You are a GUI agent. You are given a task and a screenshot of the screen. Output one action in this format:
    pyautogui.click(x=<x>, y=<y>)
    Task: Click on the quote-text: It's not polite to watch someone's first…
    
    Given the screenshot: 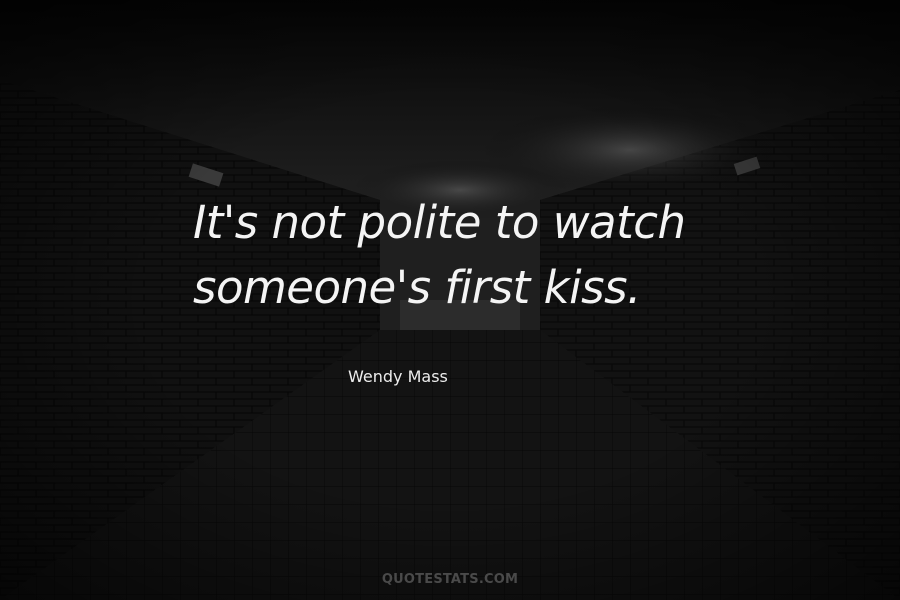 What is the action you would take?
    pyautogui.click(x=503, y=255)
    